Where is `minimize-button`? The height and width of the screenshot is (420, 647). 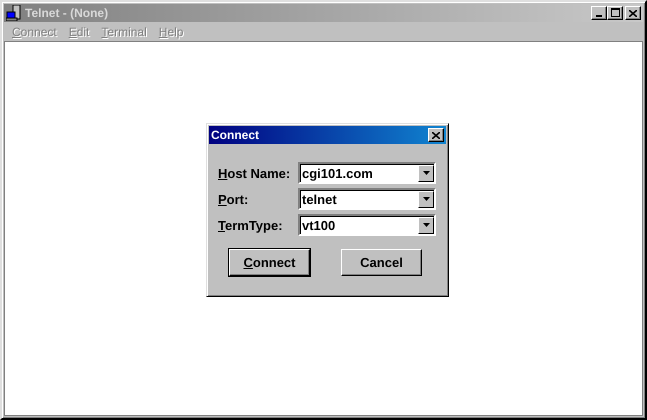 minimize-button is located at coordinates (599, 13).